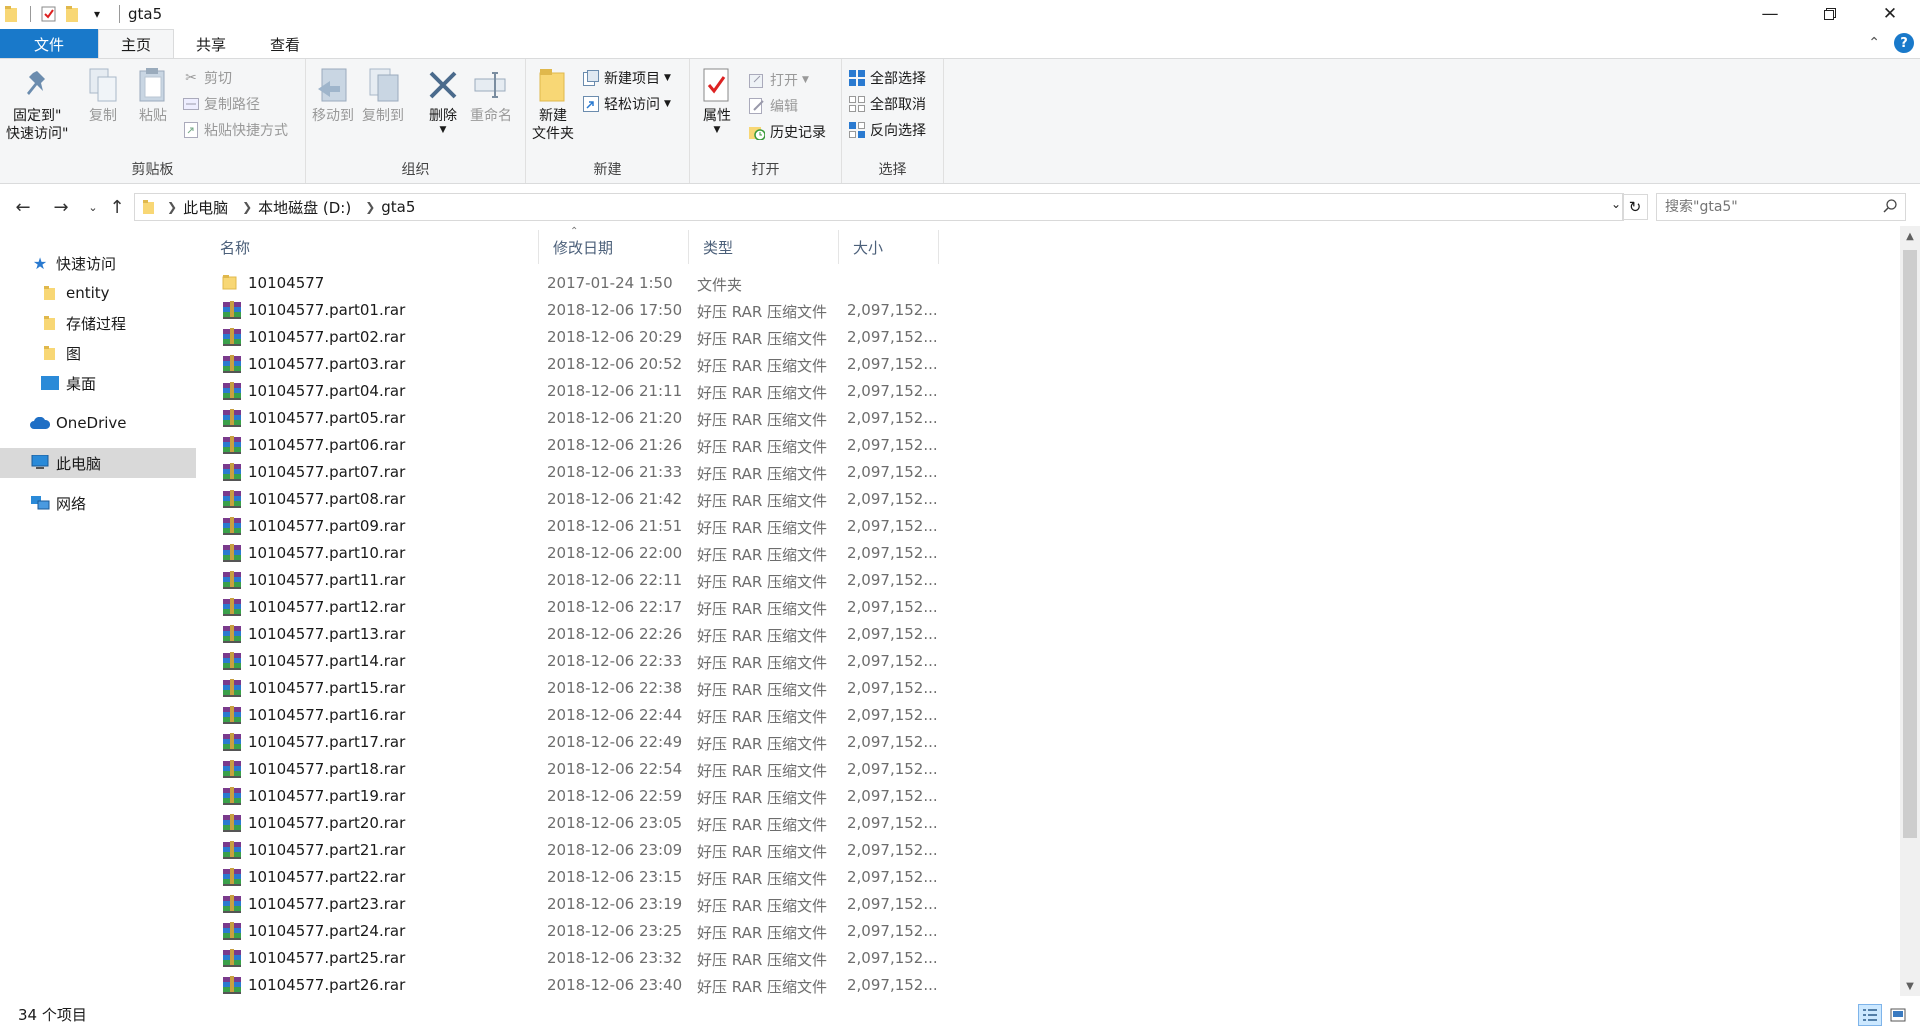  Describe the element at coordinates (1635, 207) in the screenshot. I see `refresh-icon: ↻` at that location.